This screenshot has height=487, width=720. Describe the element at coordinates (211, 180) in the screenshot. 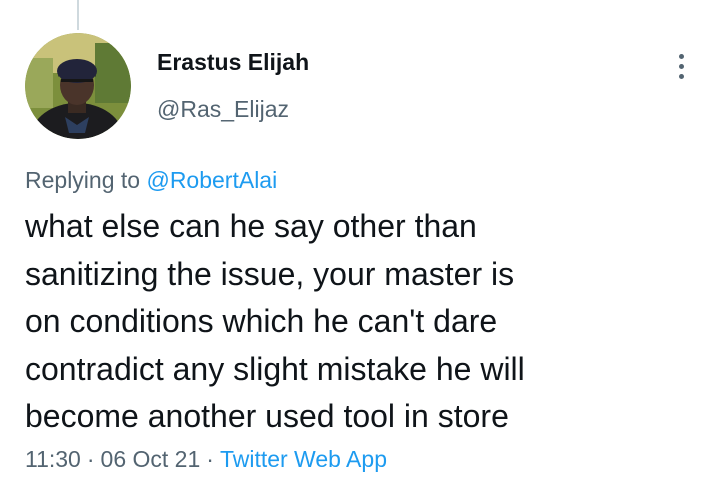

I see `reply-mention-link: @RobertAlai` at that location.